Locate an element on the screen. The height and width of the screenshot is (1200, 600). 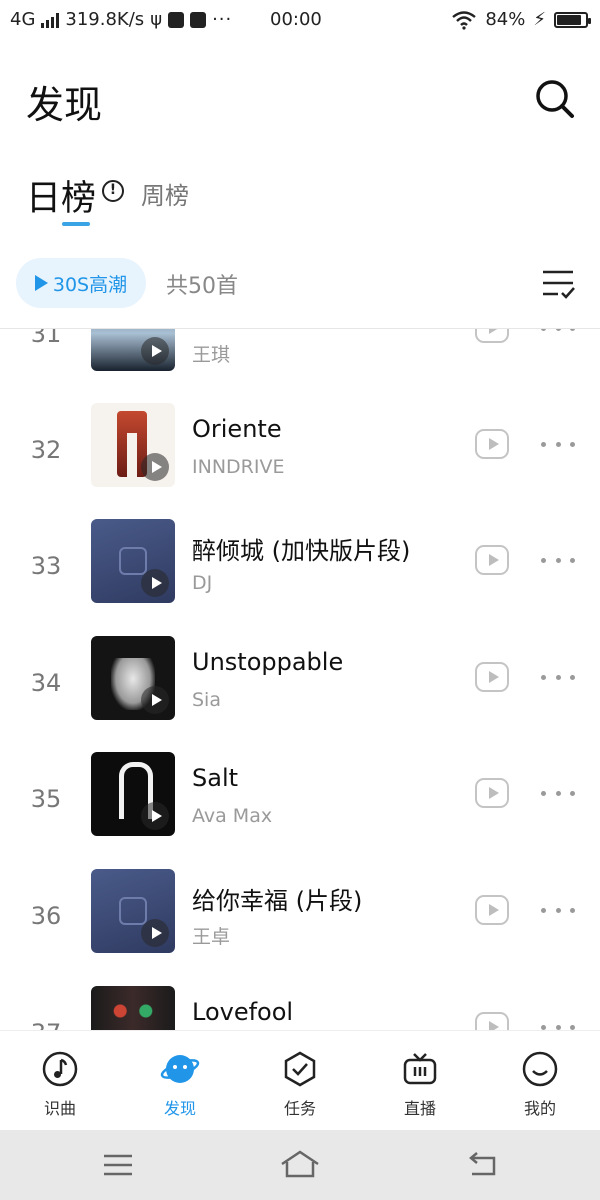
song-row: 31 王琪 is located at coordinates (300, 366).